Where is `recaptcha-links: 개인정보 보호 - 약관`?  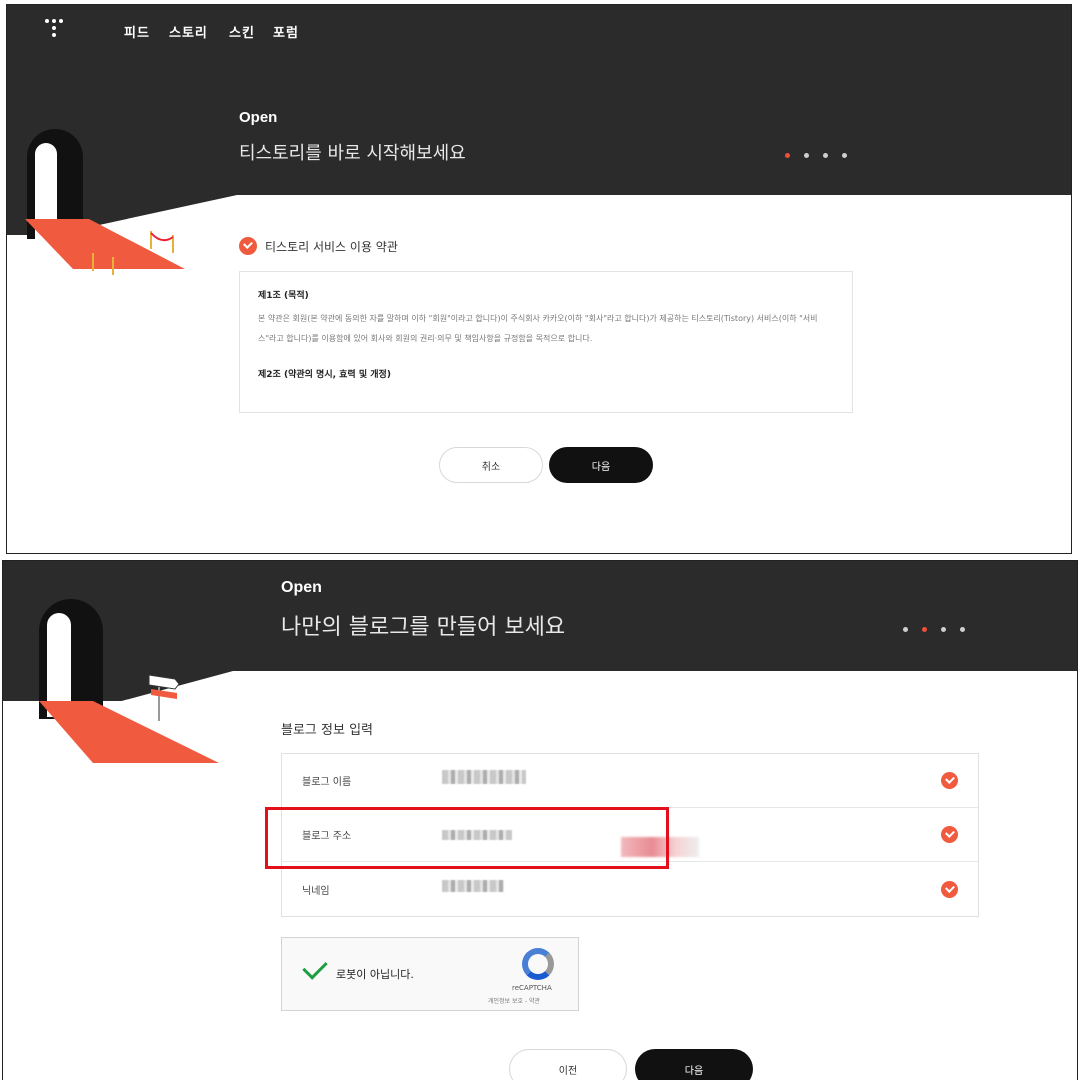
recaptcha-links: 개인정보 보호 - 약관 is located at coordinates (514, 1000).